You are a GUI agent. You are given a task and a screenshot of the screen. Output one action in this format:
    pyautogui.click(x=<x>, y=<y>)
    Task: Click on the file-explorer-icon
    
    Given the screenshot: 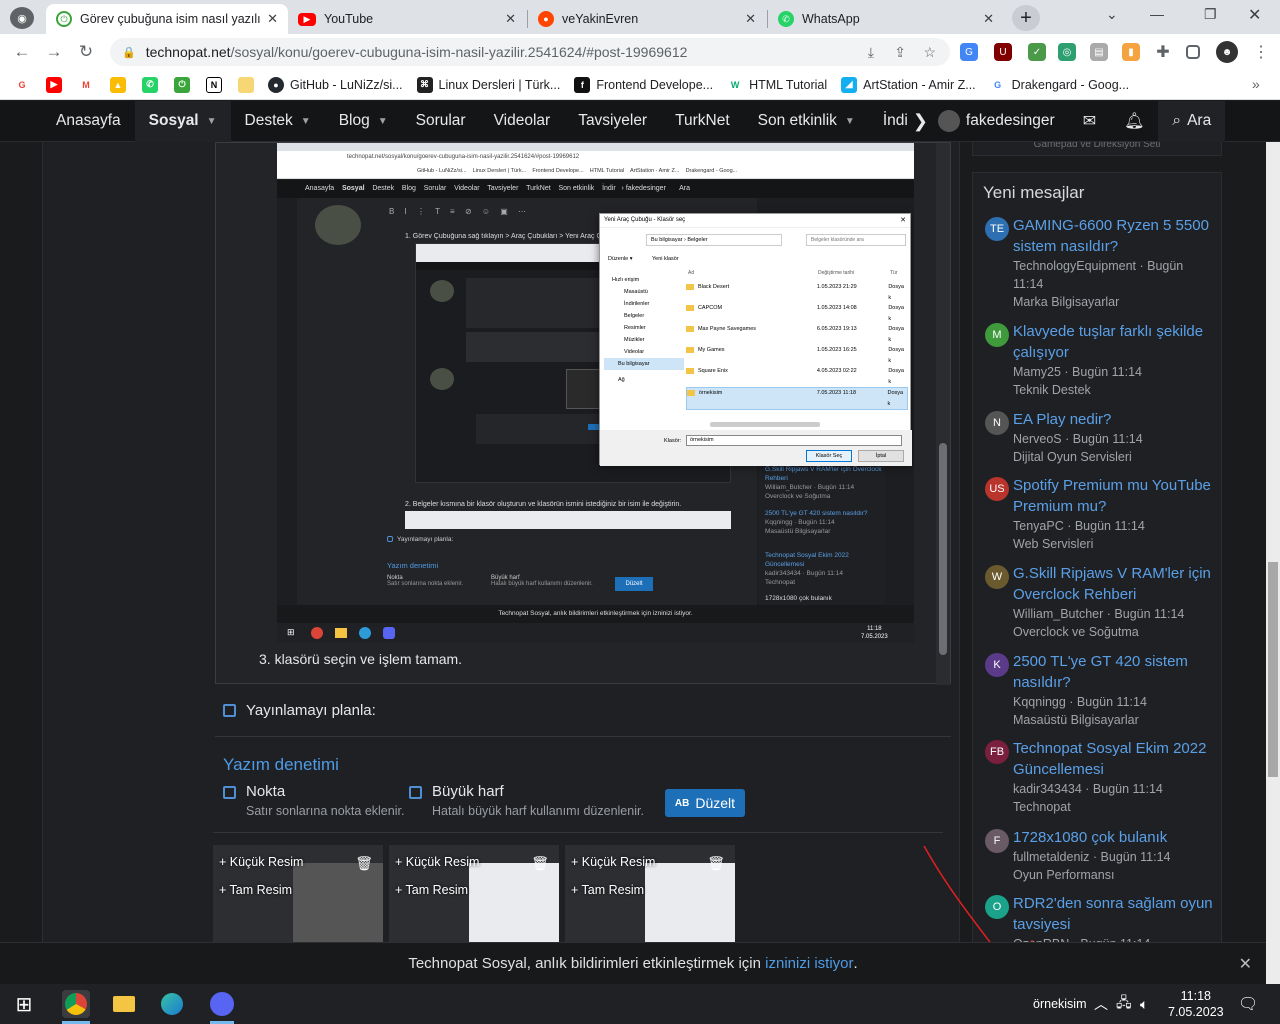 What is the action you would take?
    pyautogui.click(x=124, y=1004)
    